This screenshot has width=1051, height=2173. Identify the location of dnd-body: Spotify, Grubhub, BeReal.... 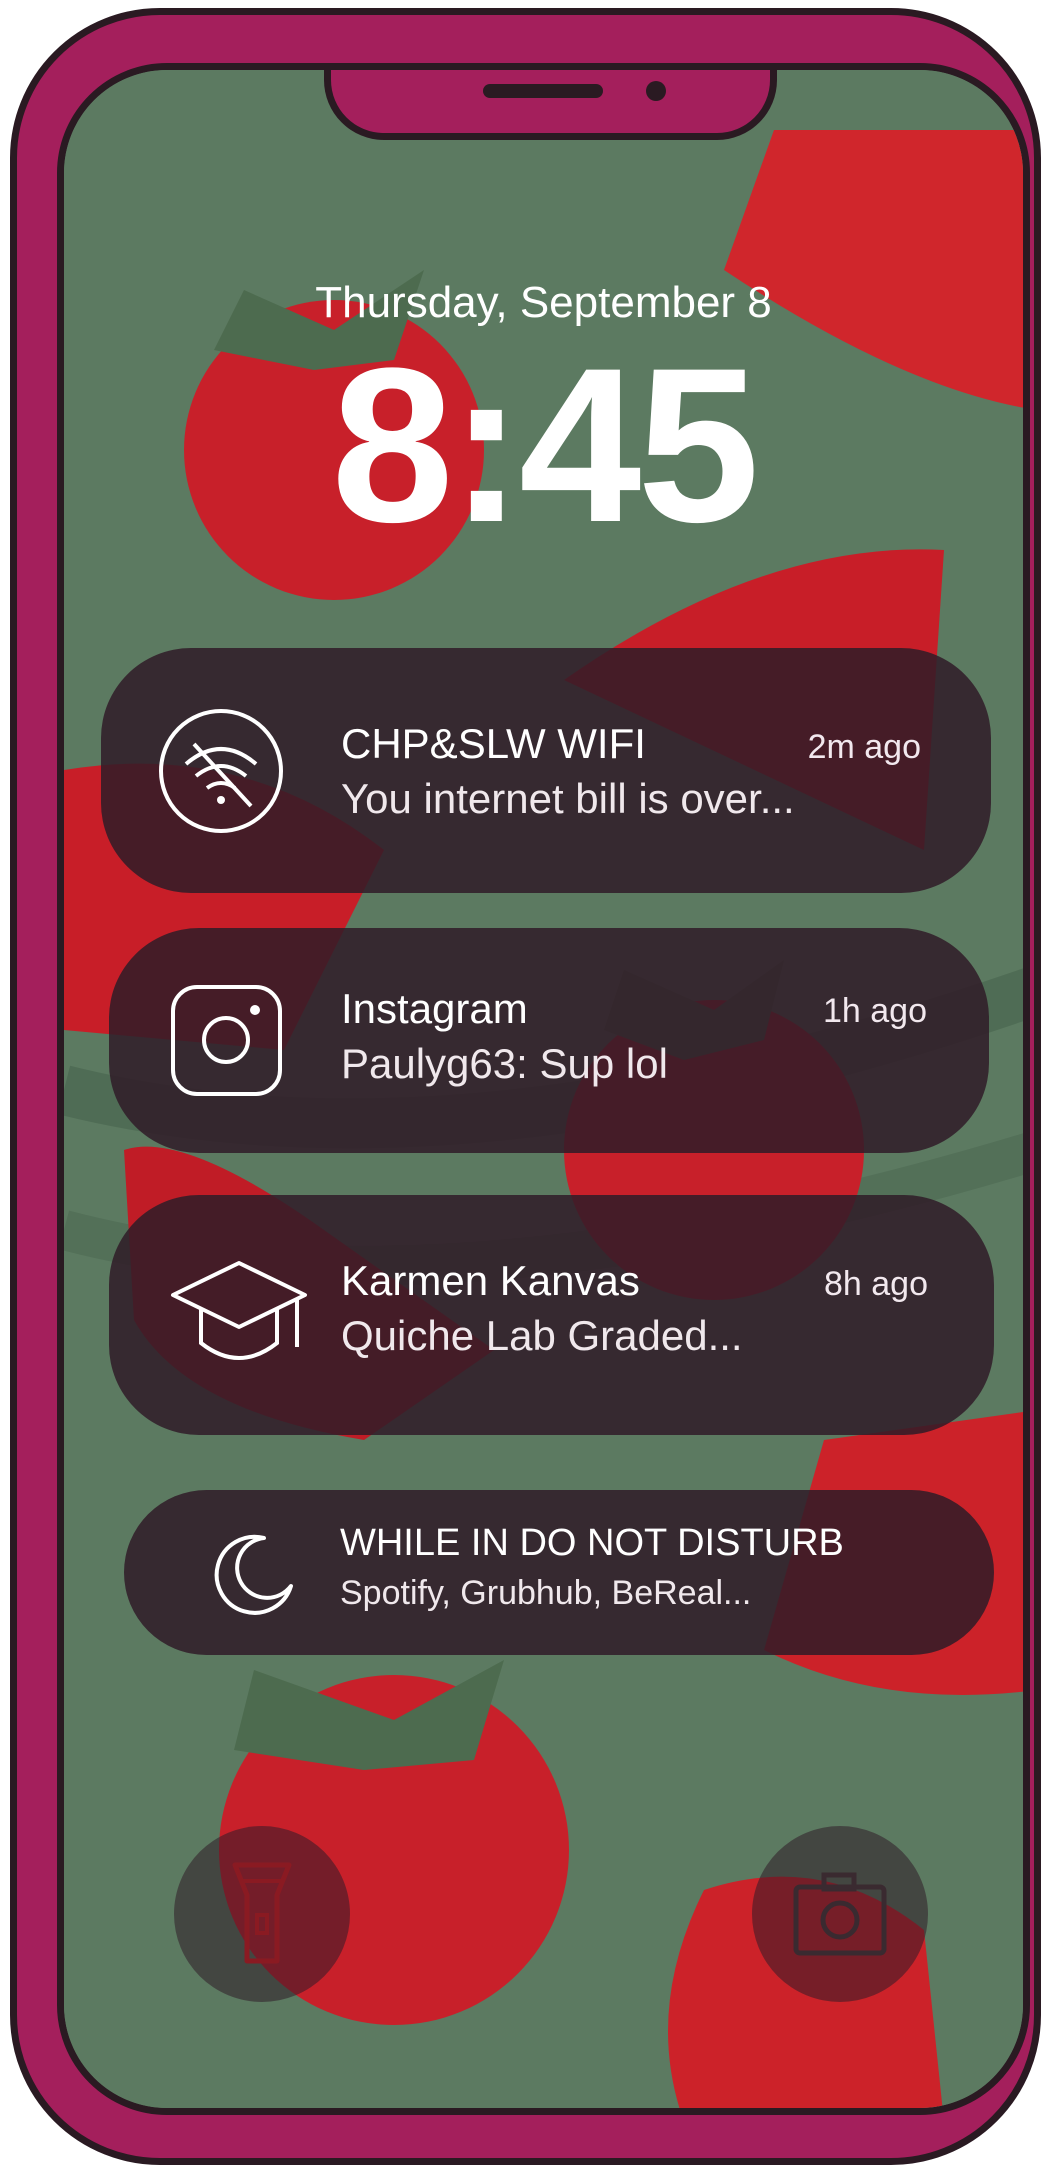
(546, 1593).